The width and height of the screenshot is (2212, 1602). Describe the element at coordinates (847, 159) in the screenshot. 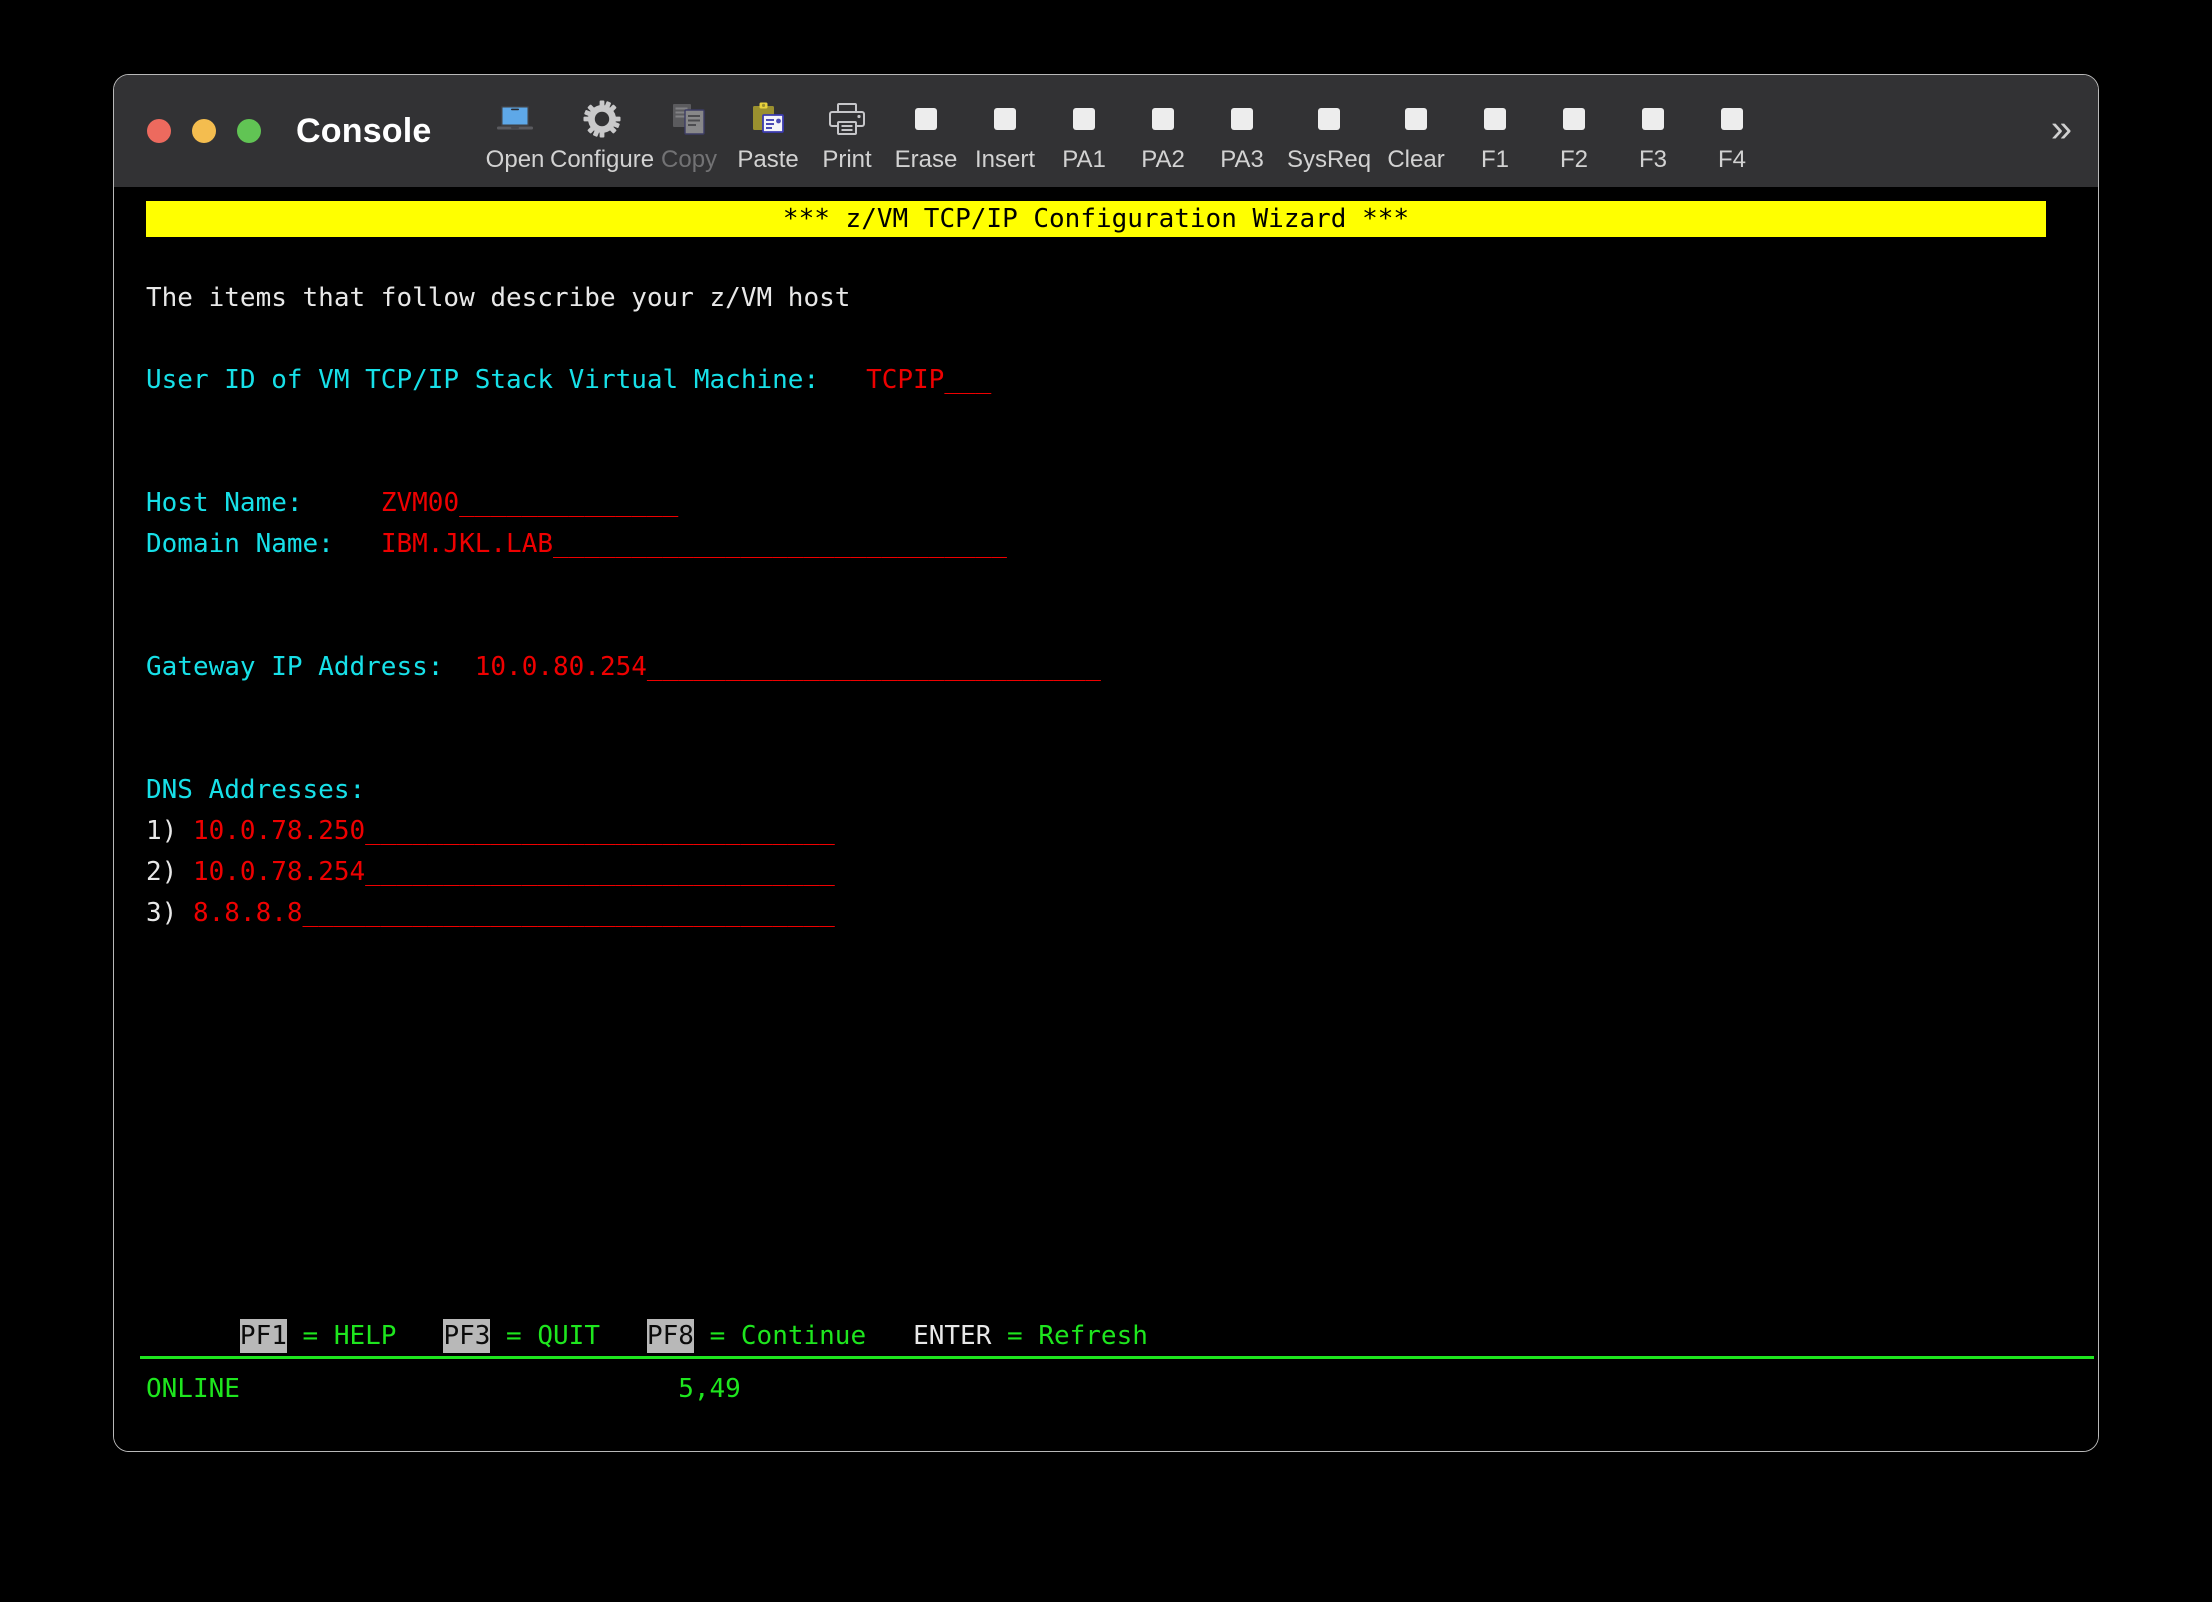

I see `toolbar-label-print: Print` at that location.